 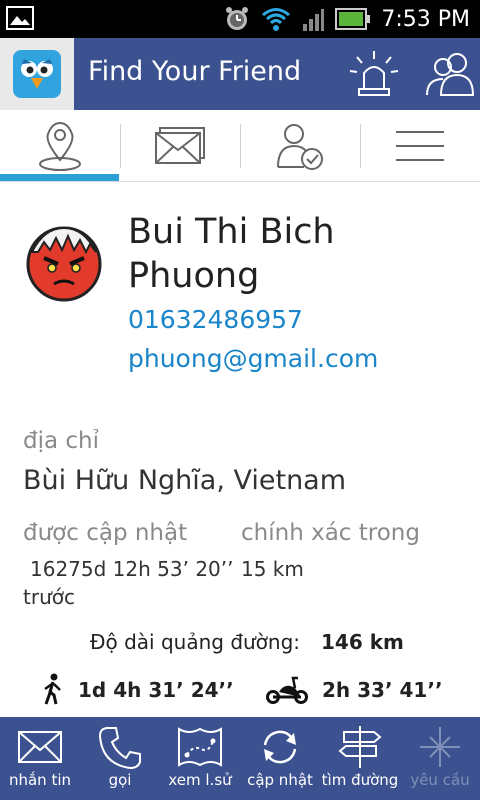 What do you see at coordinates (287, 690) in the screenshot?
I see `scooter-icon` at bounding box center [287, 690].